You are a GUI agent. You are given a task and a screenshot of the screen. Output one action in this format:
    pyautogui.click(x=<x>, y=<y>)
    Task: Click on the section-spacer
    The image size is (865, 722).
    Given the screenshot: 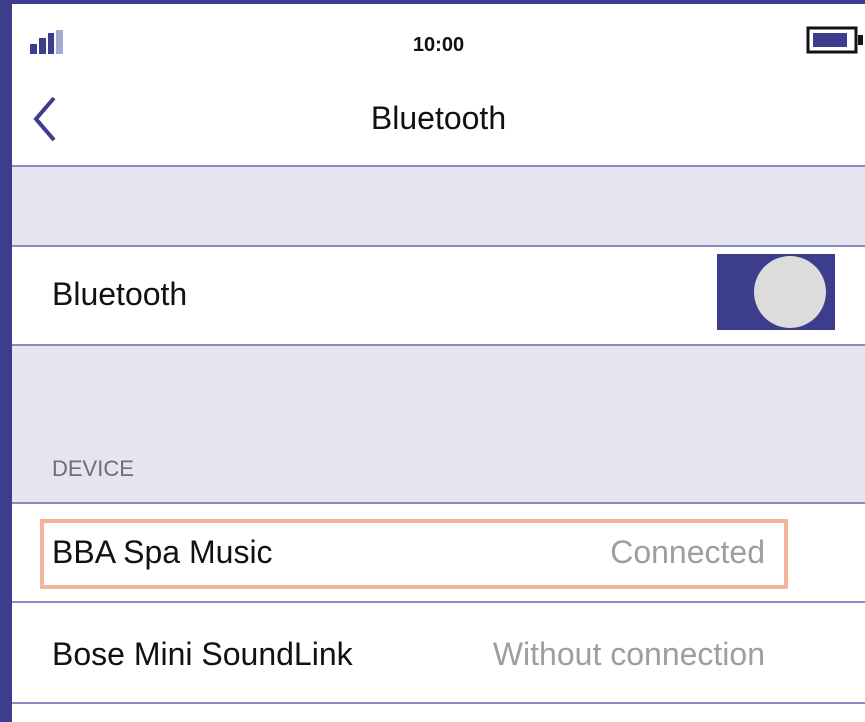 What is the action you would take?
    pyautogui.click(x=438, y=206)
    